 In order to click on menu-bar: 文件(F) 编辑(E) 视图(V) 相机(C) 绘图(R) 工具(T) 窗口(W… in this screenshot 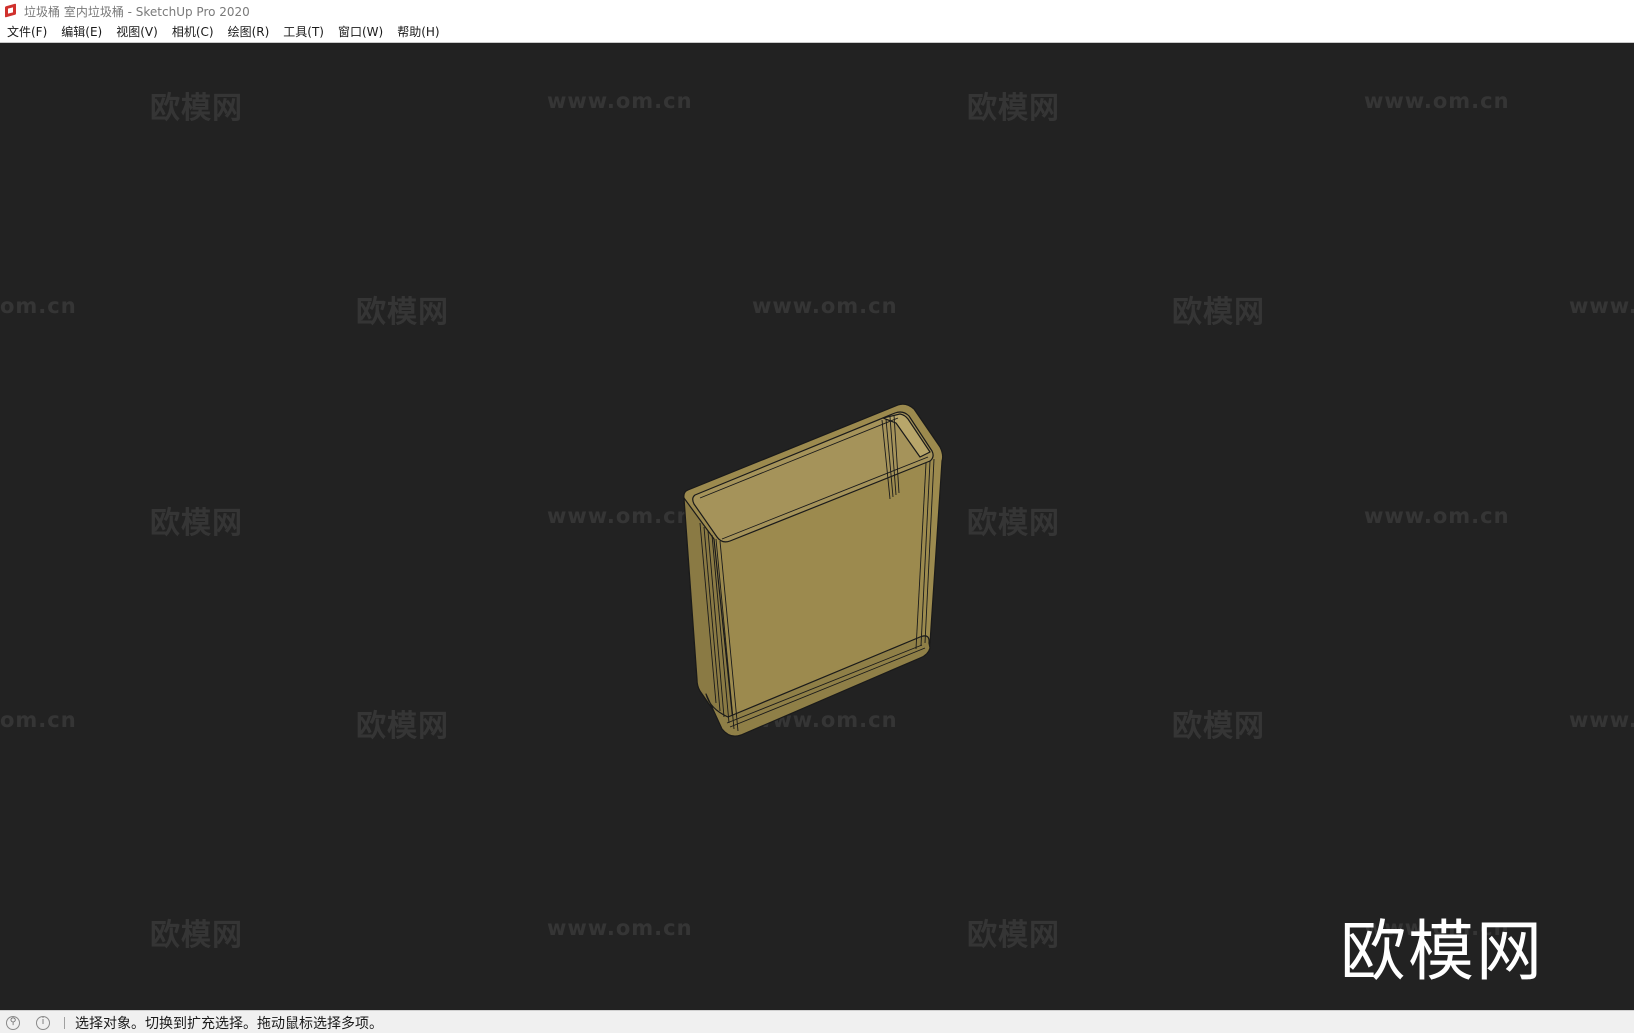, I will do `click(817, 32)`.